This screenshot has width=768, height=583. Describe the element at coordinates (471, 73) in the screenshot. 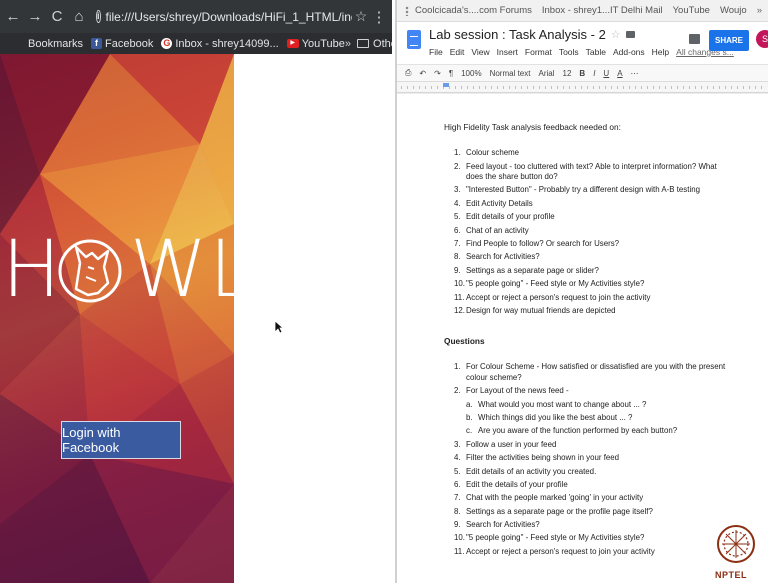

I see `zoom-select: 100%` at that location.